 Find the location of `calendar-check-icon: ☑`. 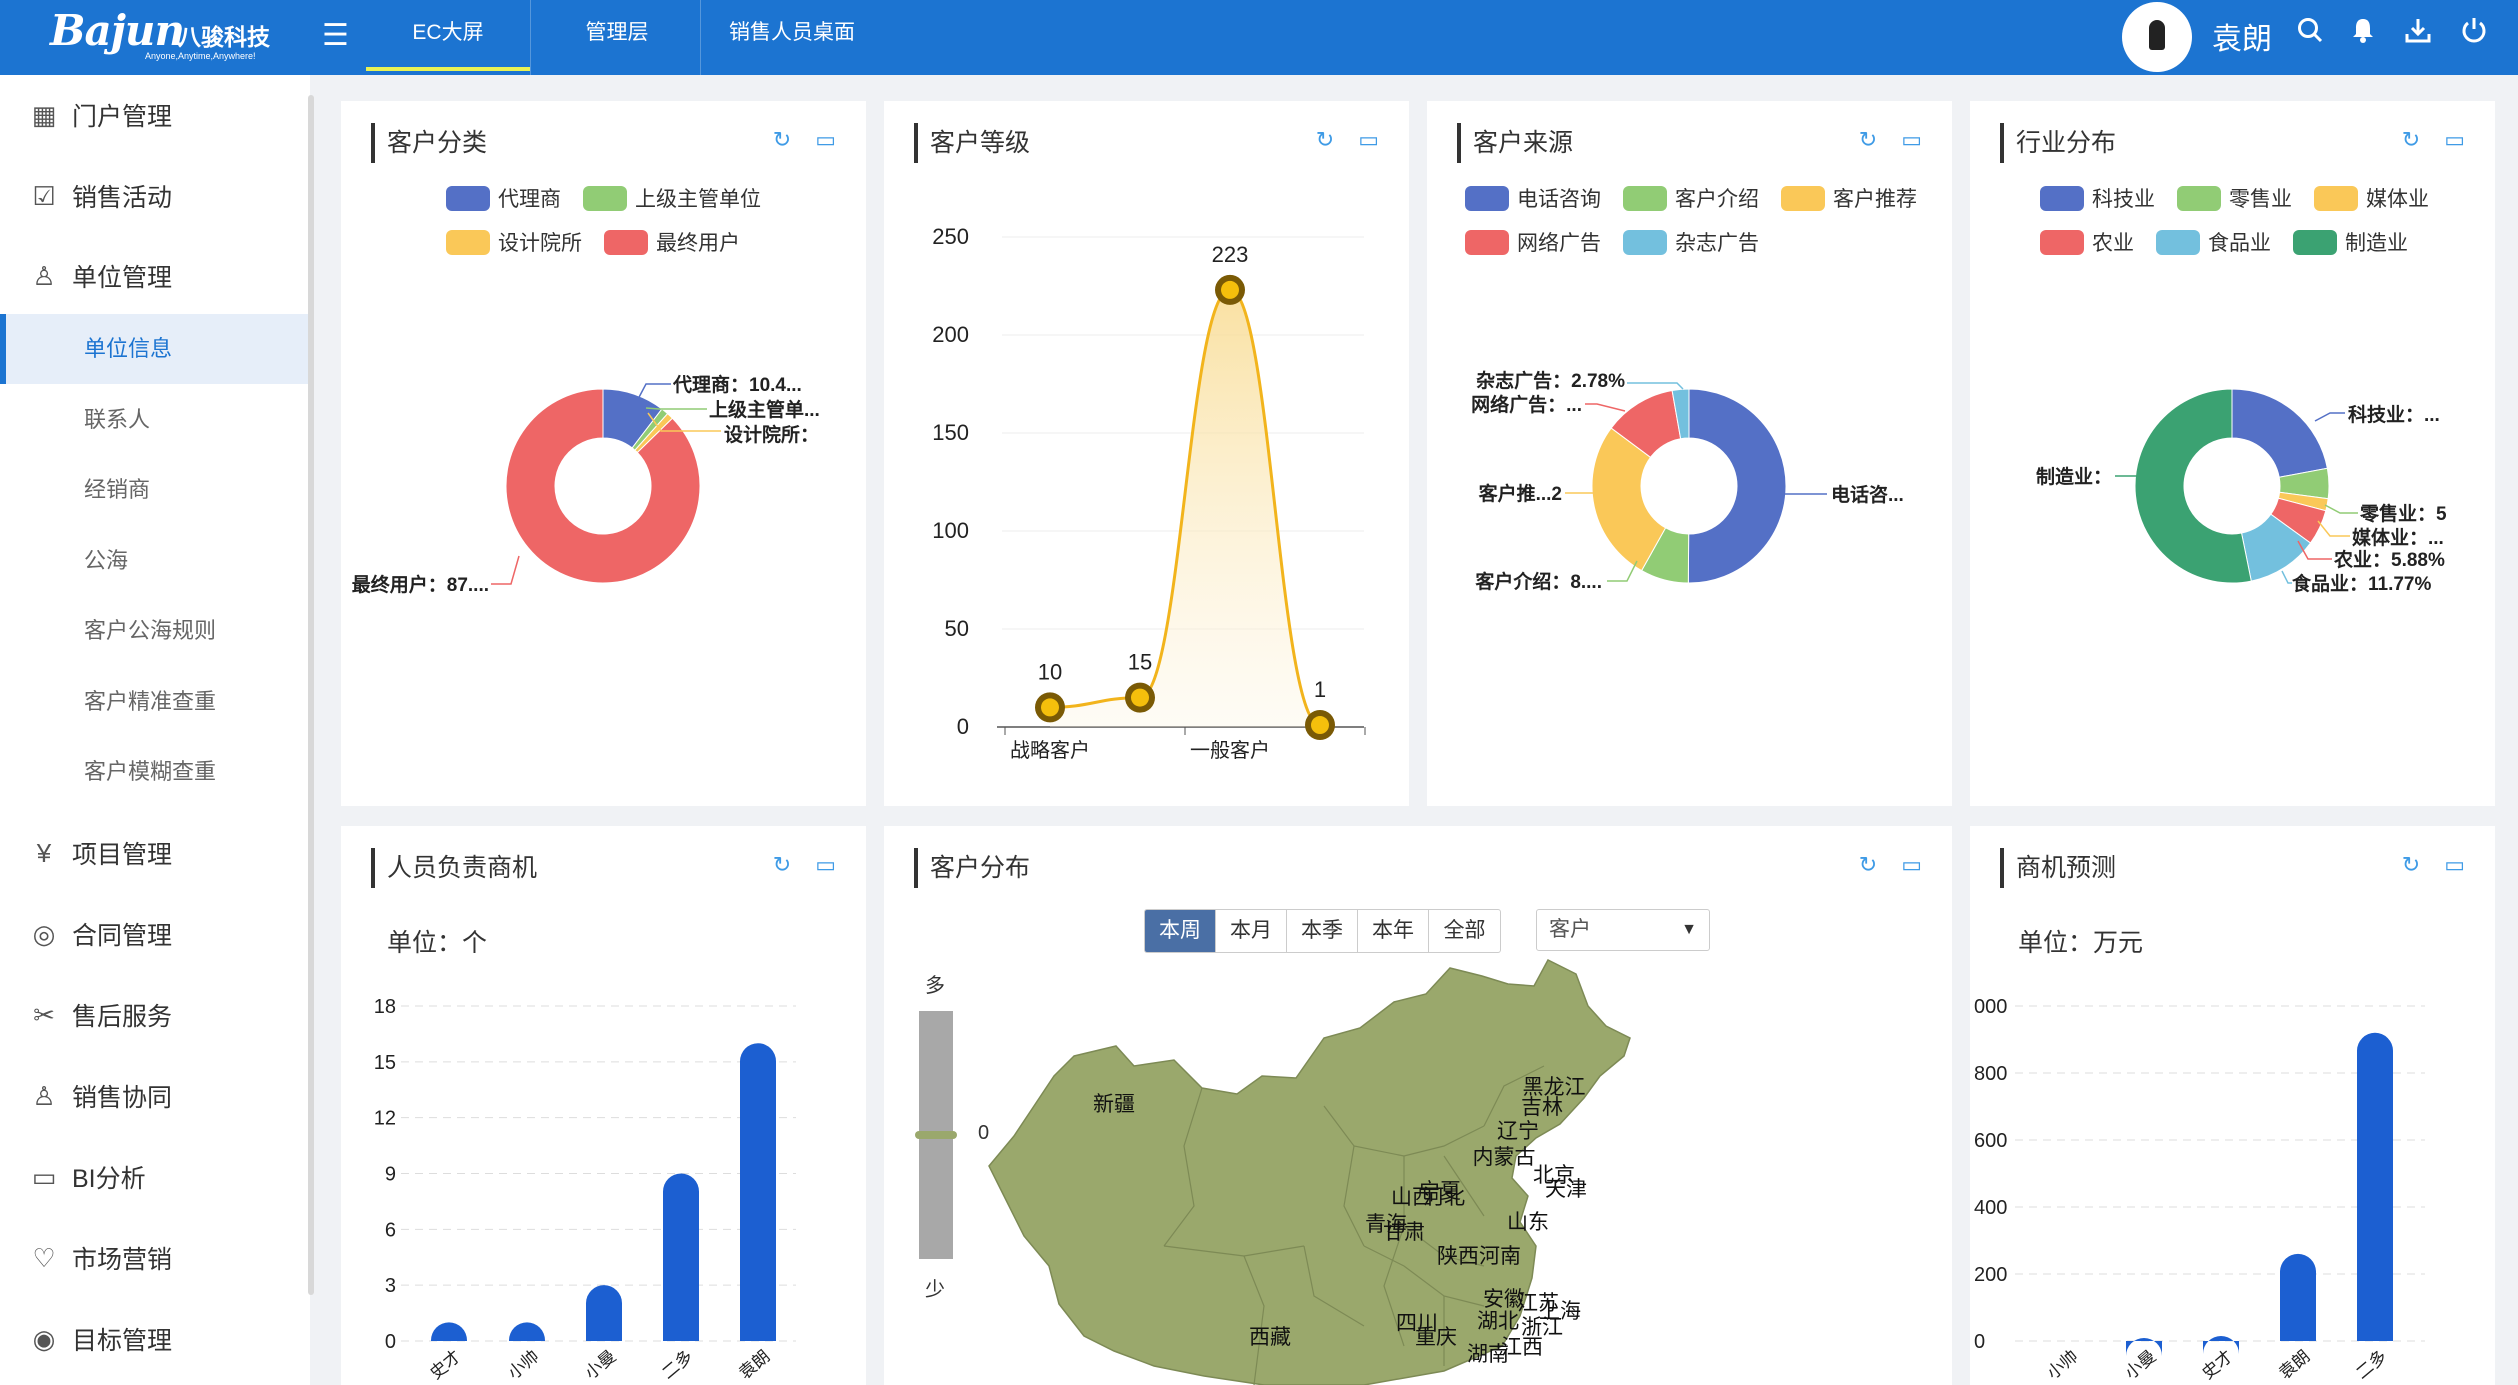

calendar-check-icon: ☑ is located at coordinates (44, 195).